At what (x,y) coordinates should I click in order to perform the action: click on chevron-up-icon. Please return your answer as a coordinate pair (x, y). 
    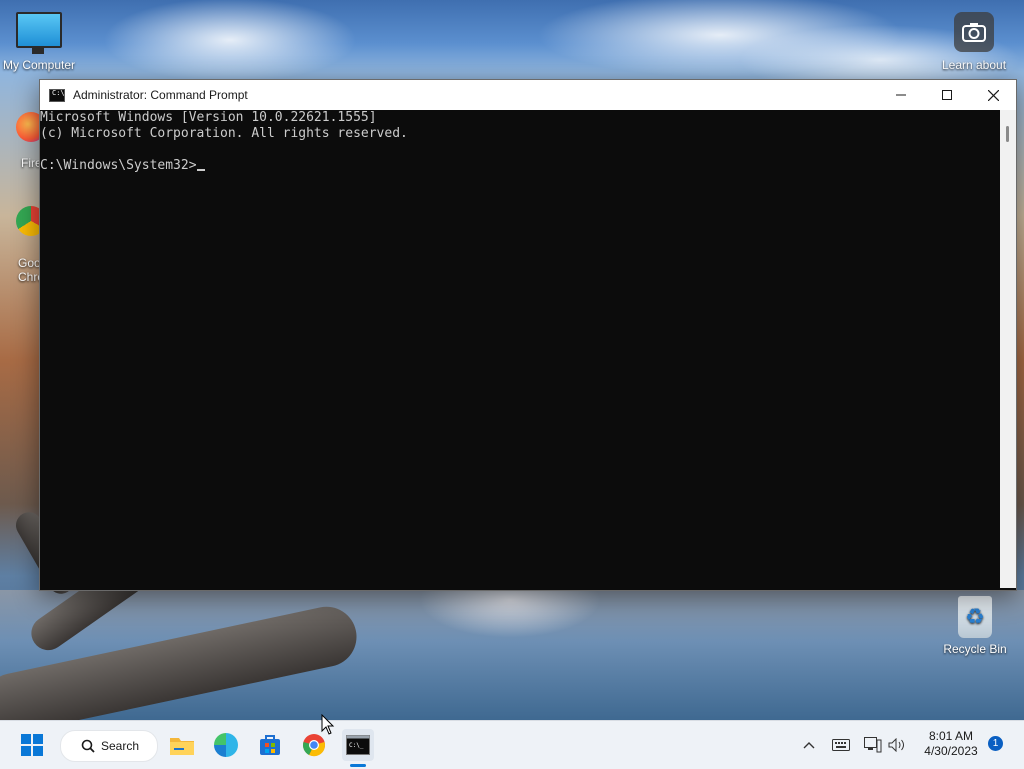
    Looking at the image, I should click on (809, 745).